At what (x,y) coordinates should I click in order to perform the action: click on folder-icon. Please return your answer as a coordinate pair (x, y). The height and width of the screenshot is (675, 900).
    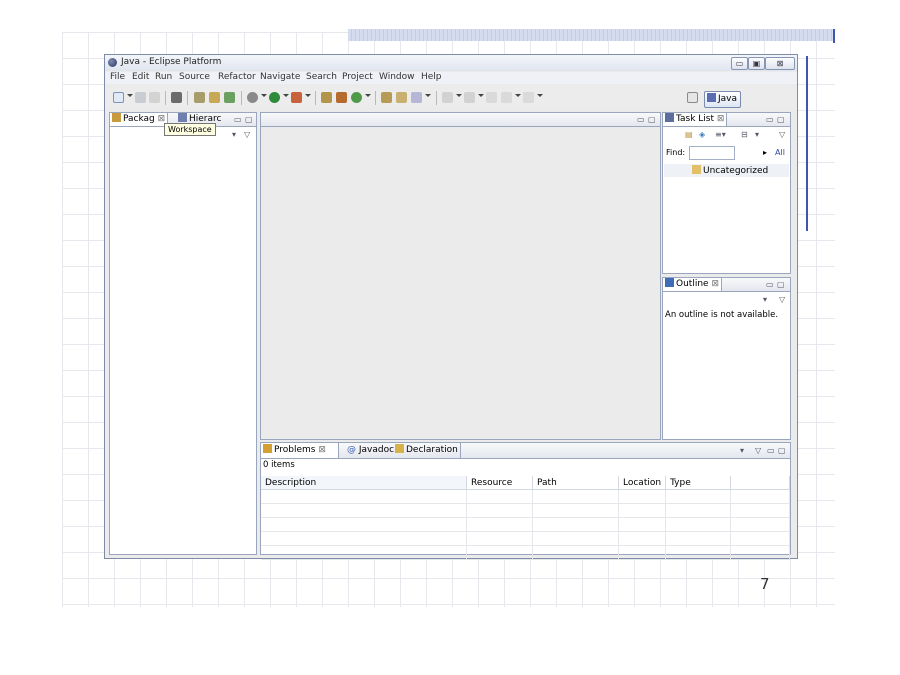
    Looking at the image, I should click on (696, 169).